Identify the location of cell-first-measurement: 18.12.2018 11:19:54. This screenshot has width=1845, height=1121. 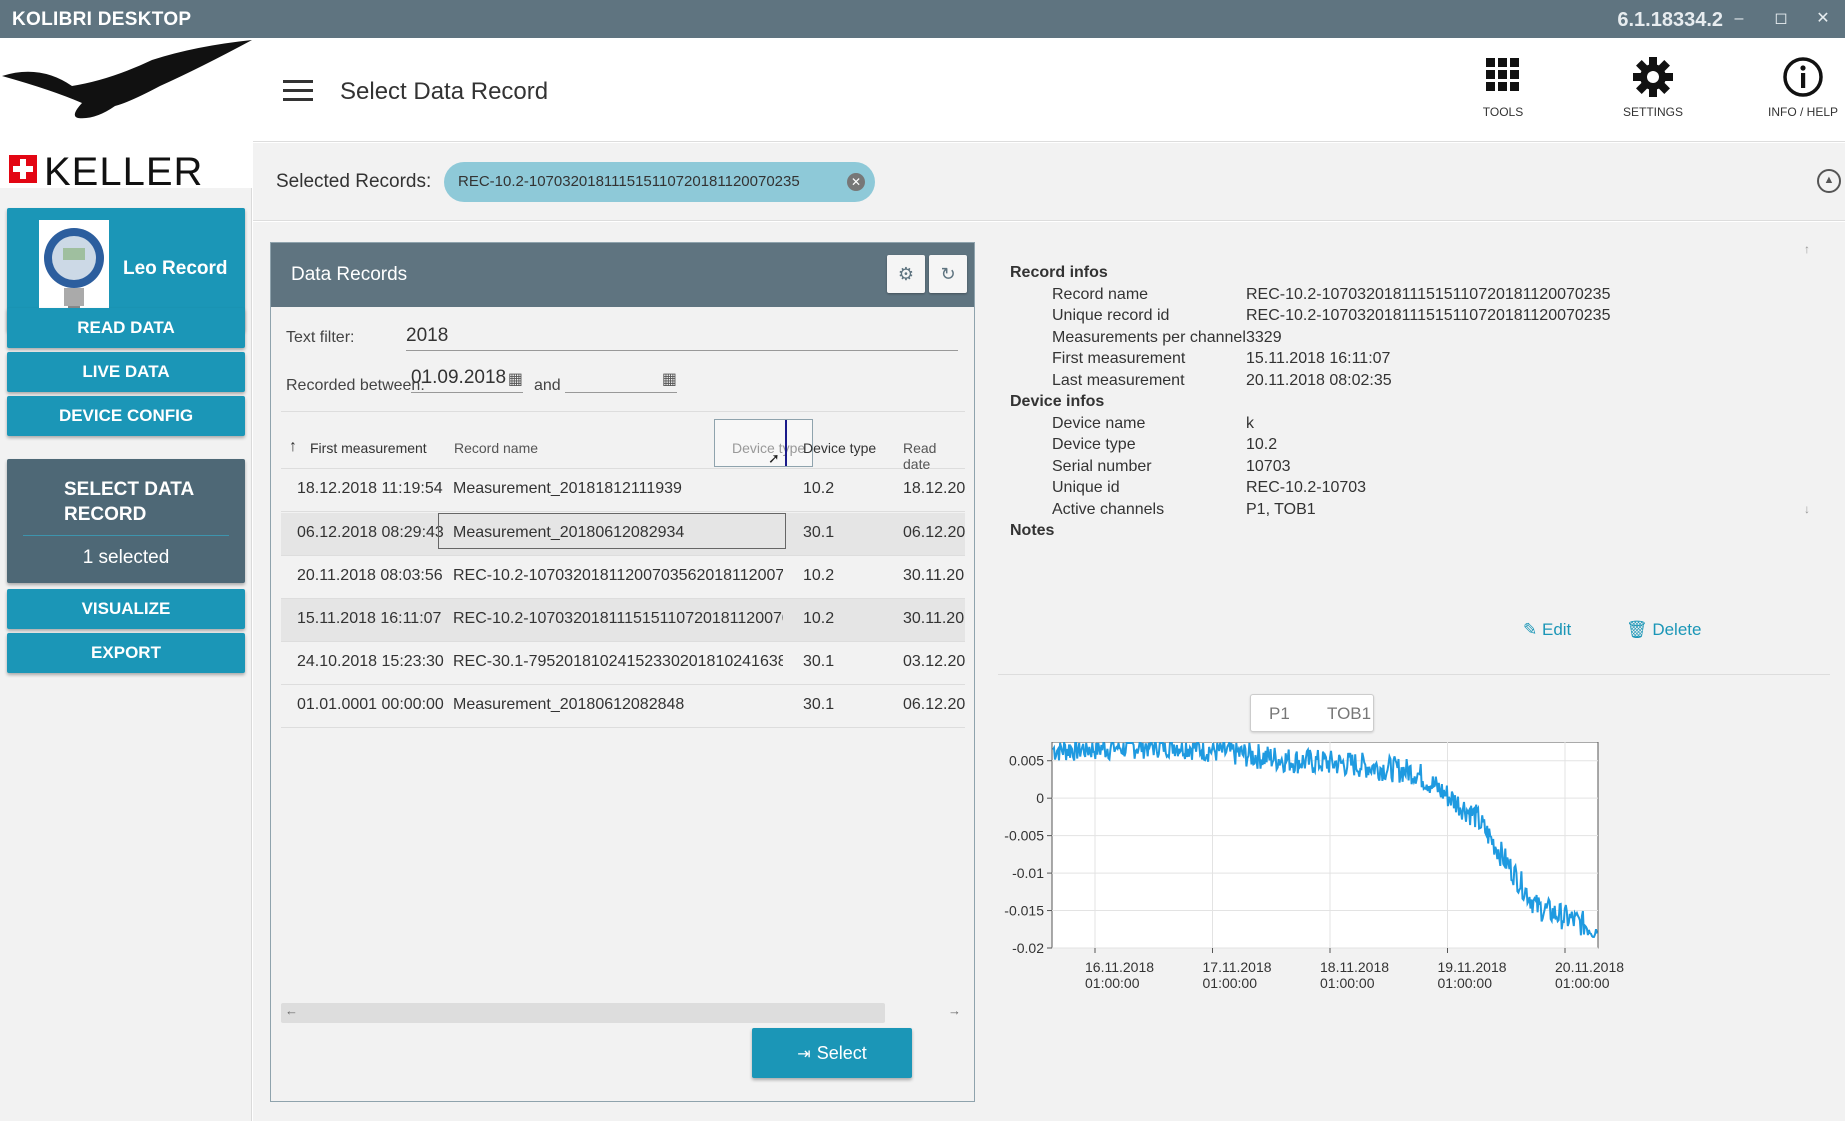
(370, 488).